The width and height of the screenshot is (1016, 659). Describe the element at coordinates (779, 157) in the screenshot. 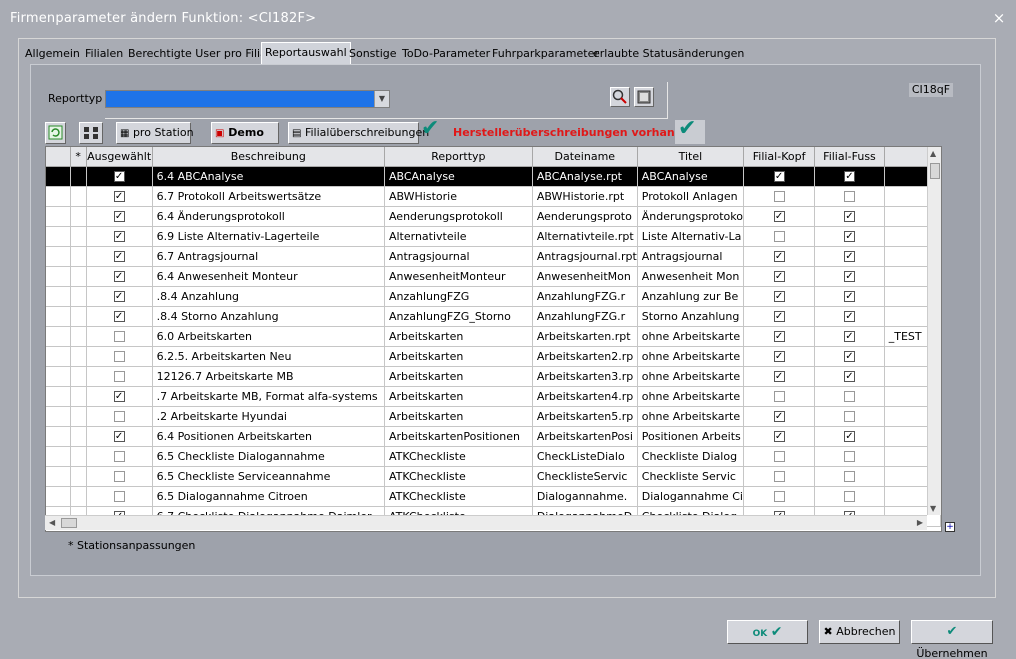

I see `header-filial-kopf: Filial-Kopf` at that location.